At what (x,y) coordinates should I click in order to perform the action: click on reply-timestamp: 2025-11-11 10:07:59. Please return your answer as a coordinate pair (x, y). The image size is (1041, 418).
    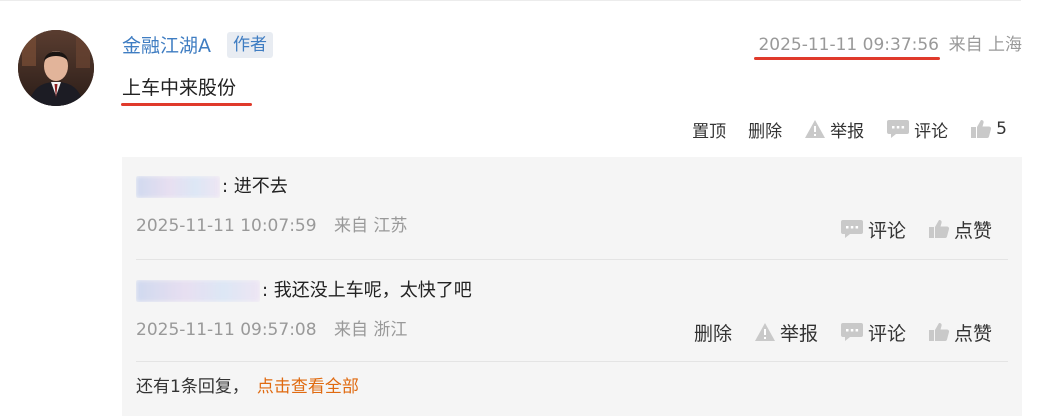
    Looking at the image, I should click on (226, 226).